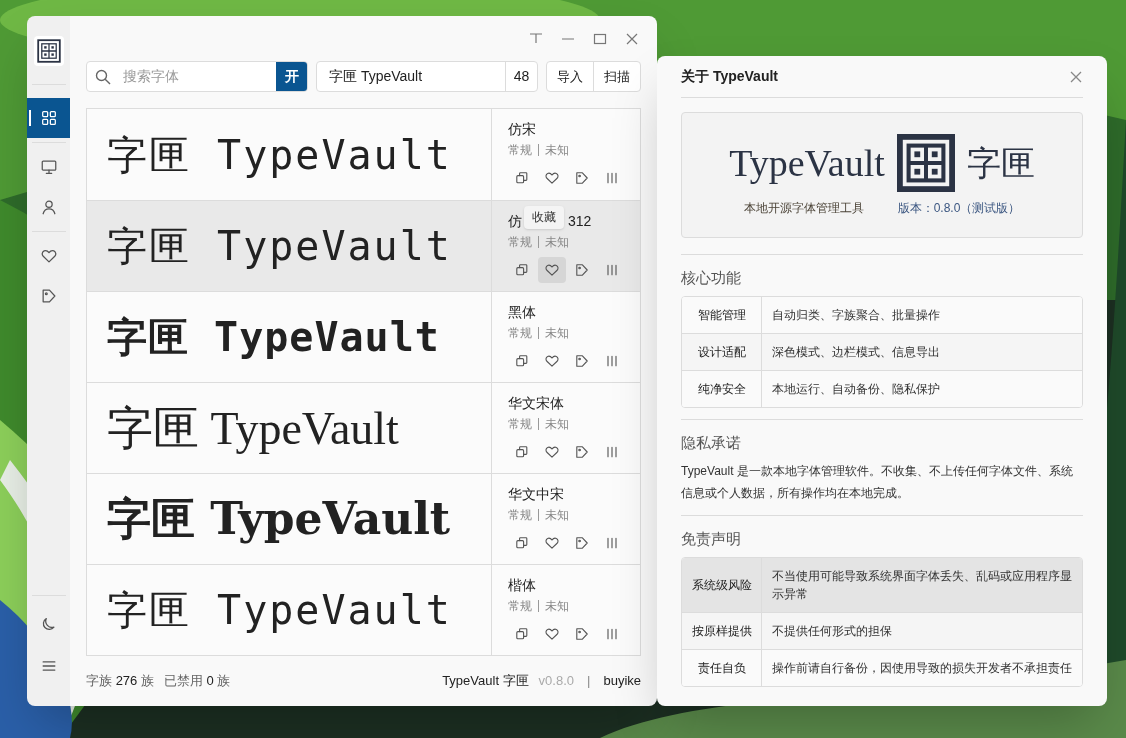 This screenshot has width=1126, height=738. I want to click on table-cell-text: 不当使用可能导致系统界面字体丢失、乱码或应用程序显示异常, so click(922, 585).